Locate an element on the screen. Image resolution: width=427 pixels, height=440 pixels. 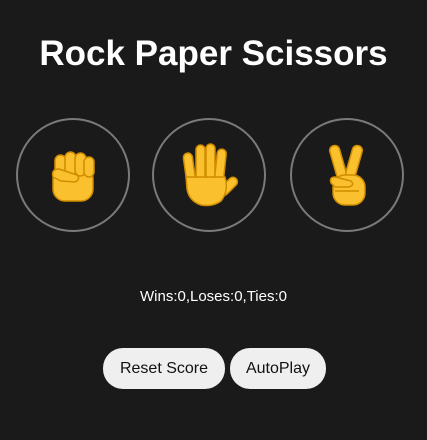
paper-button is located at coordinates (209, 175).